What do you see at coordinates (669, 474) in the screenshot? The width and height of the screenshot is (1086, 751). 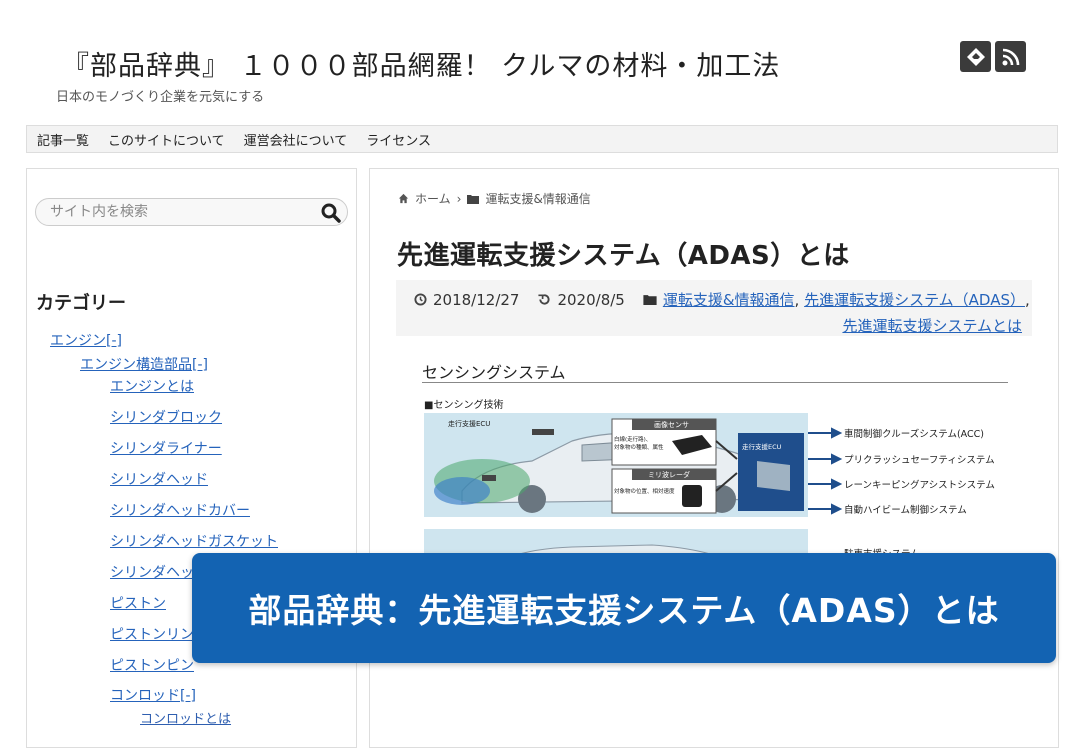 I see `radar-label: ミリ波レーダ` at bounding box center [669, 474].